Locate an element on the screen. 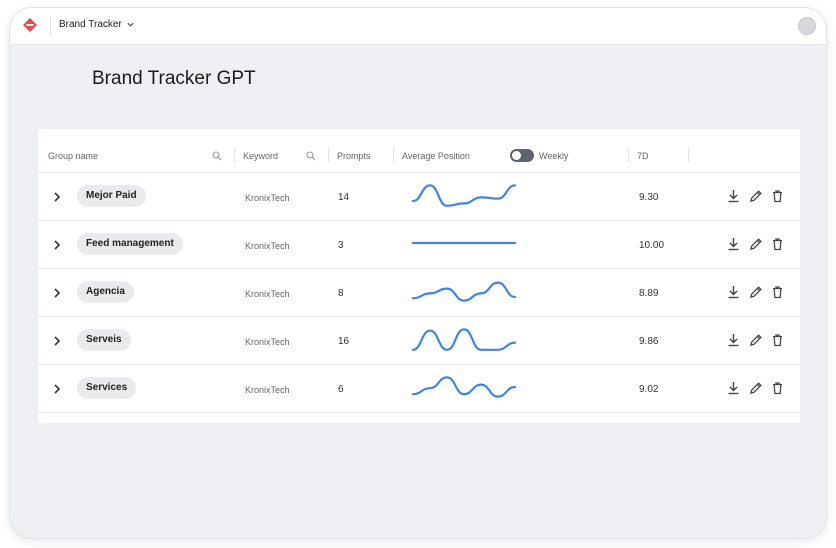 The width and height of the screenshot is (836, 548). table-row: Agencia KronixTech 8 8.89 is located at coordinates (419, 293).